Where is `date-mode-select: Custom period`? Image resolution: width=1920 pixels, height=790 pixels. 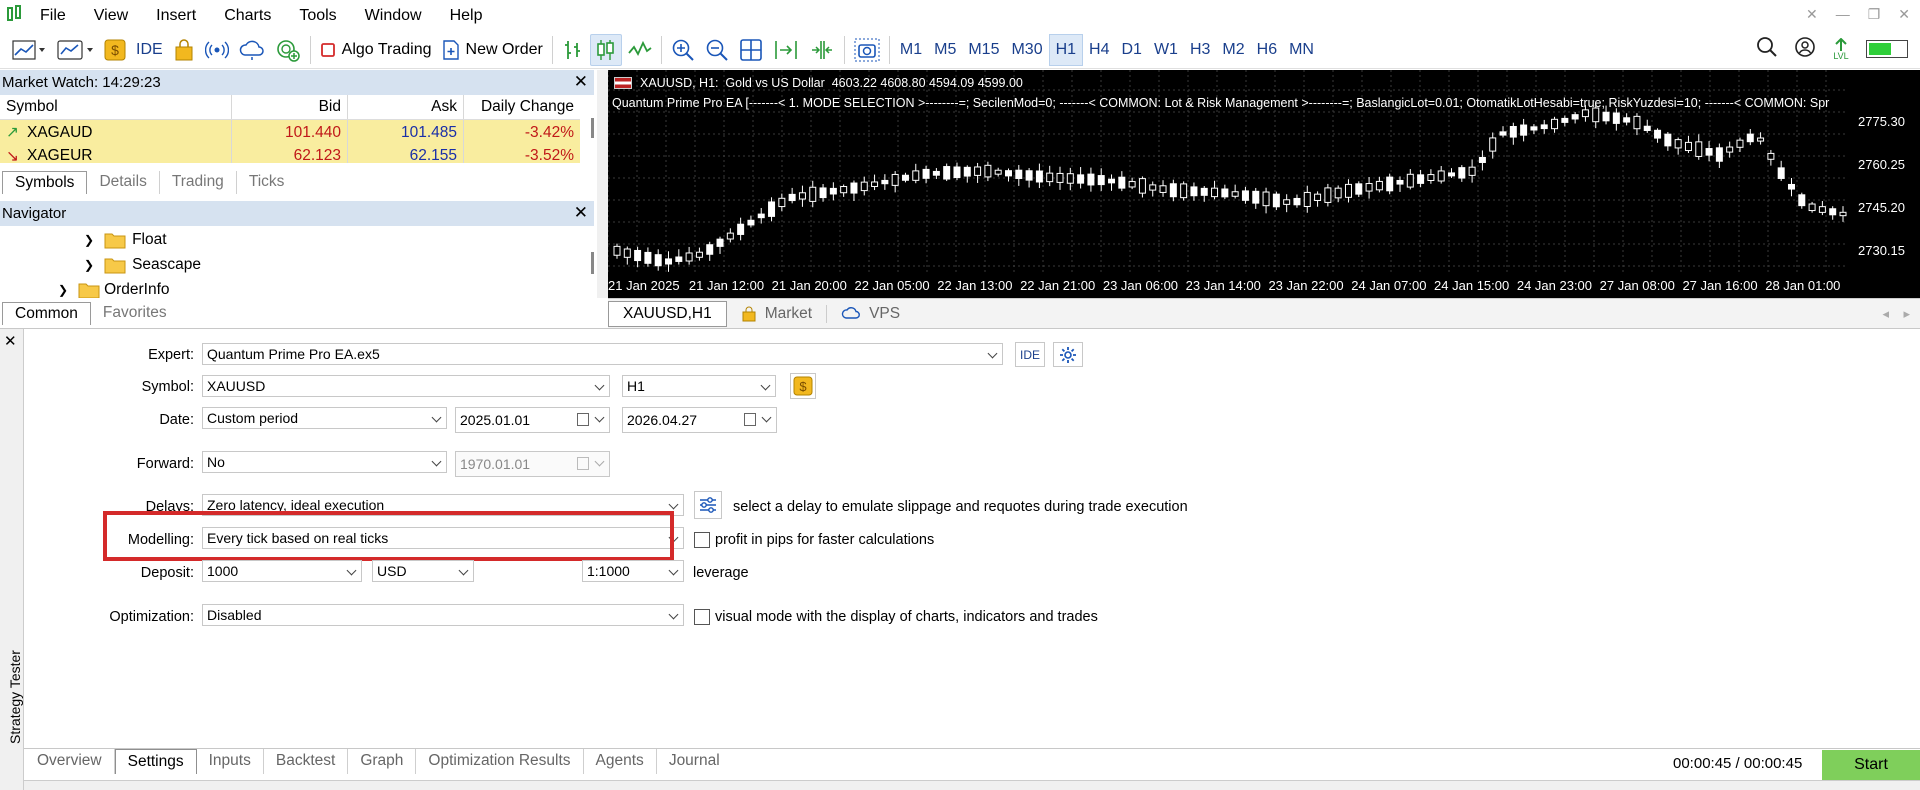
date-mode-select: Custom period is located at coordinates (324, 418).